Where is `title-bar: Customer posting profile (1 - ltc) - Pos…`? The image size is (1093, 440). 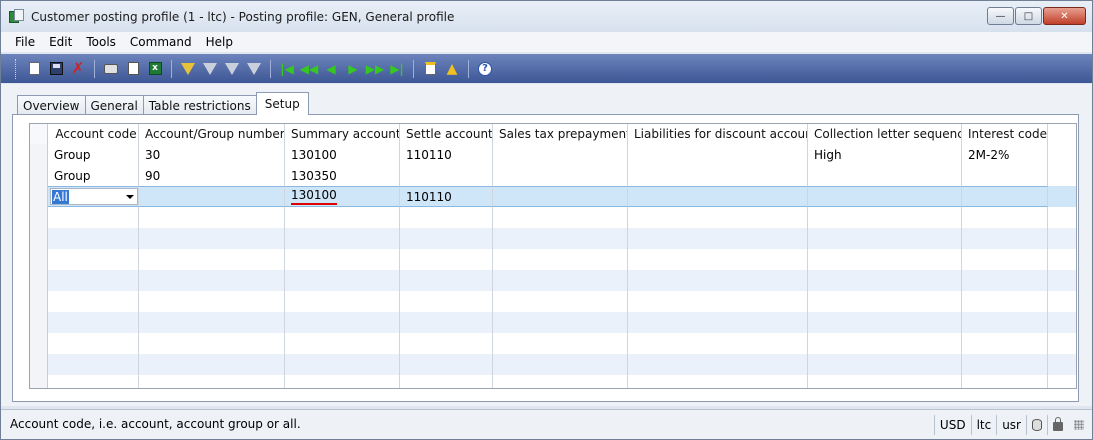 title-bar: Customer posting profile (1 - ltc) - Pos… is located at coordinates (546, 16).